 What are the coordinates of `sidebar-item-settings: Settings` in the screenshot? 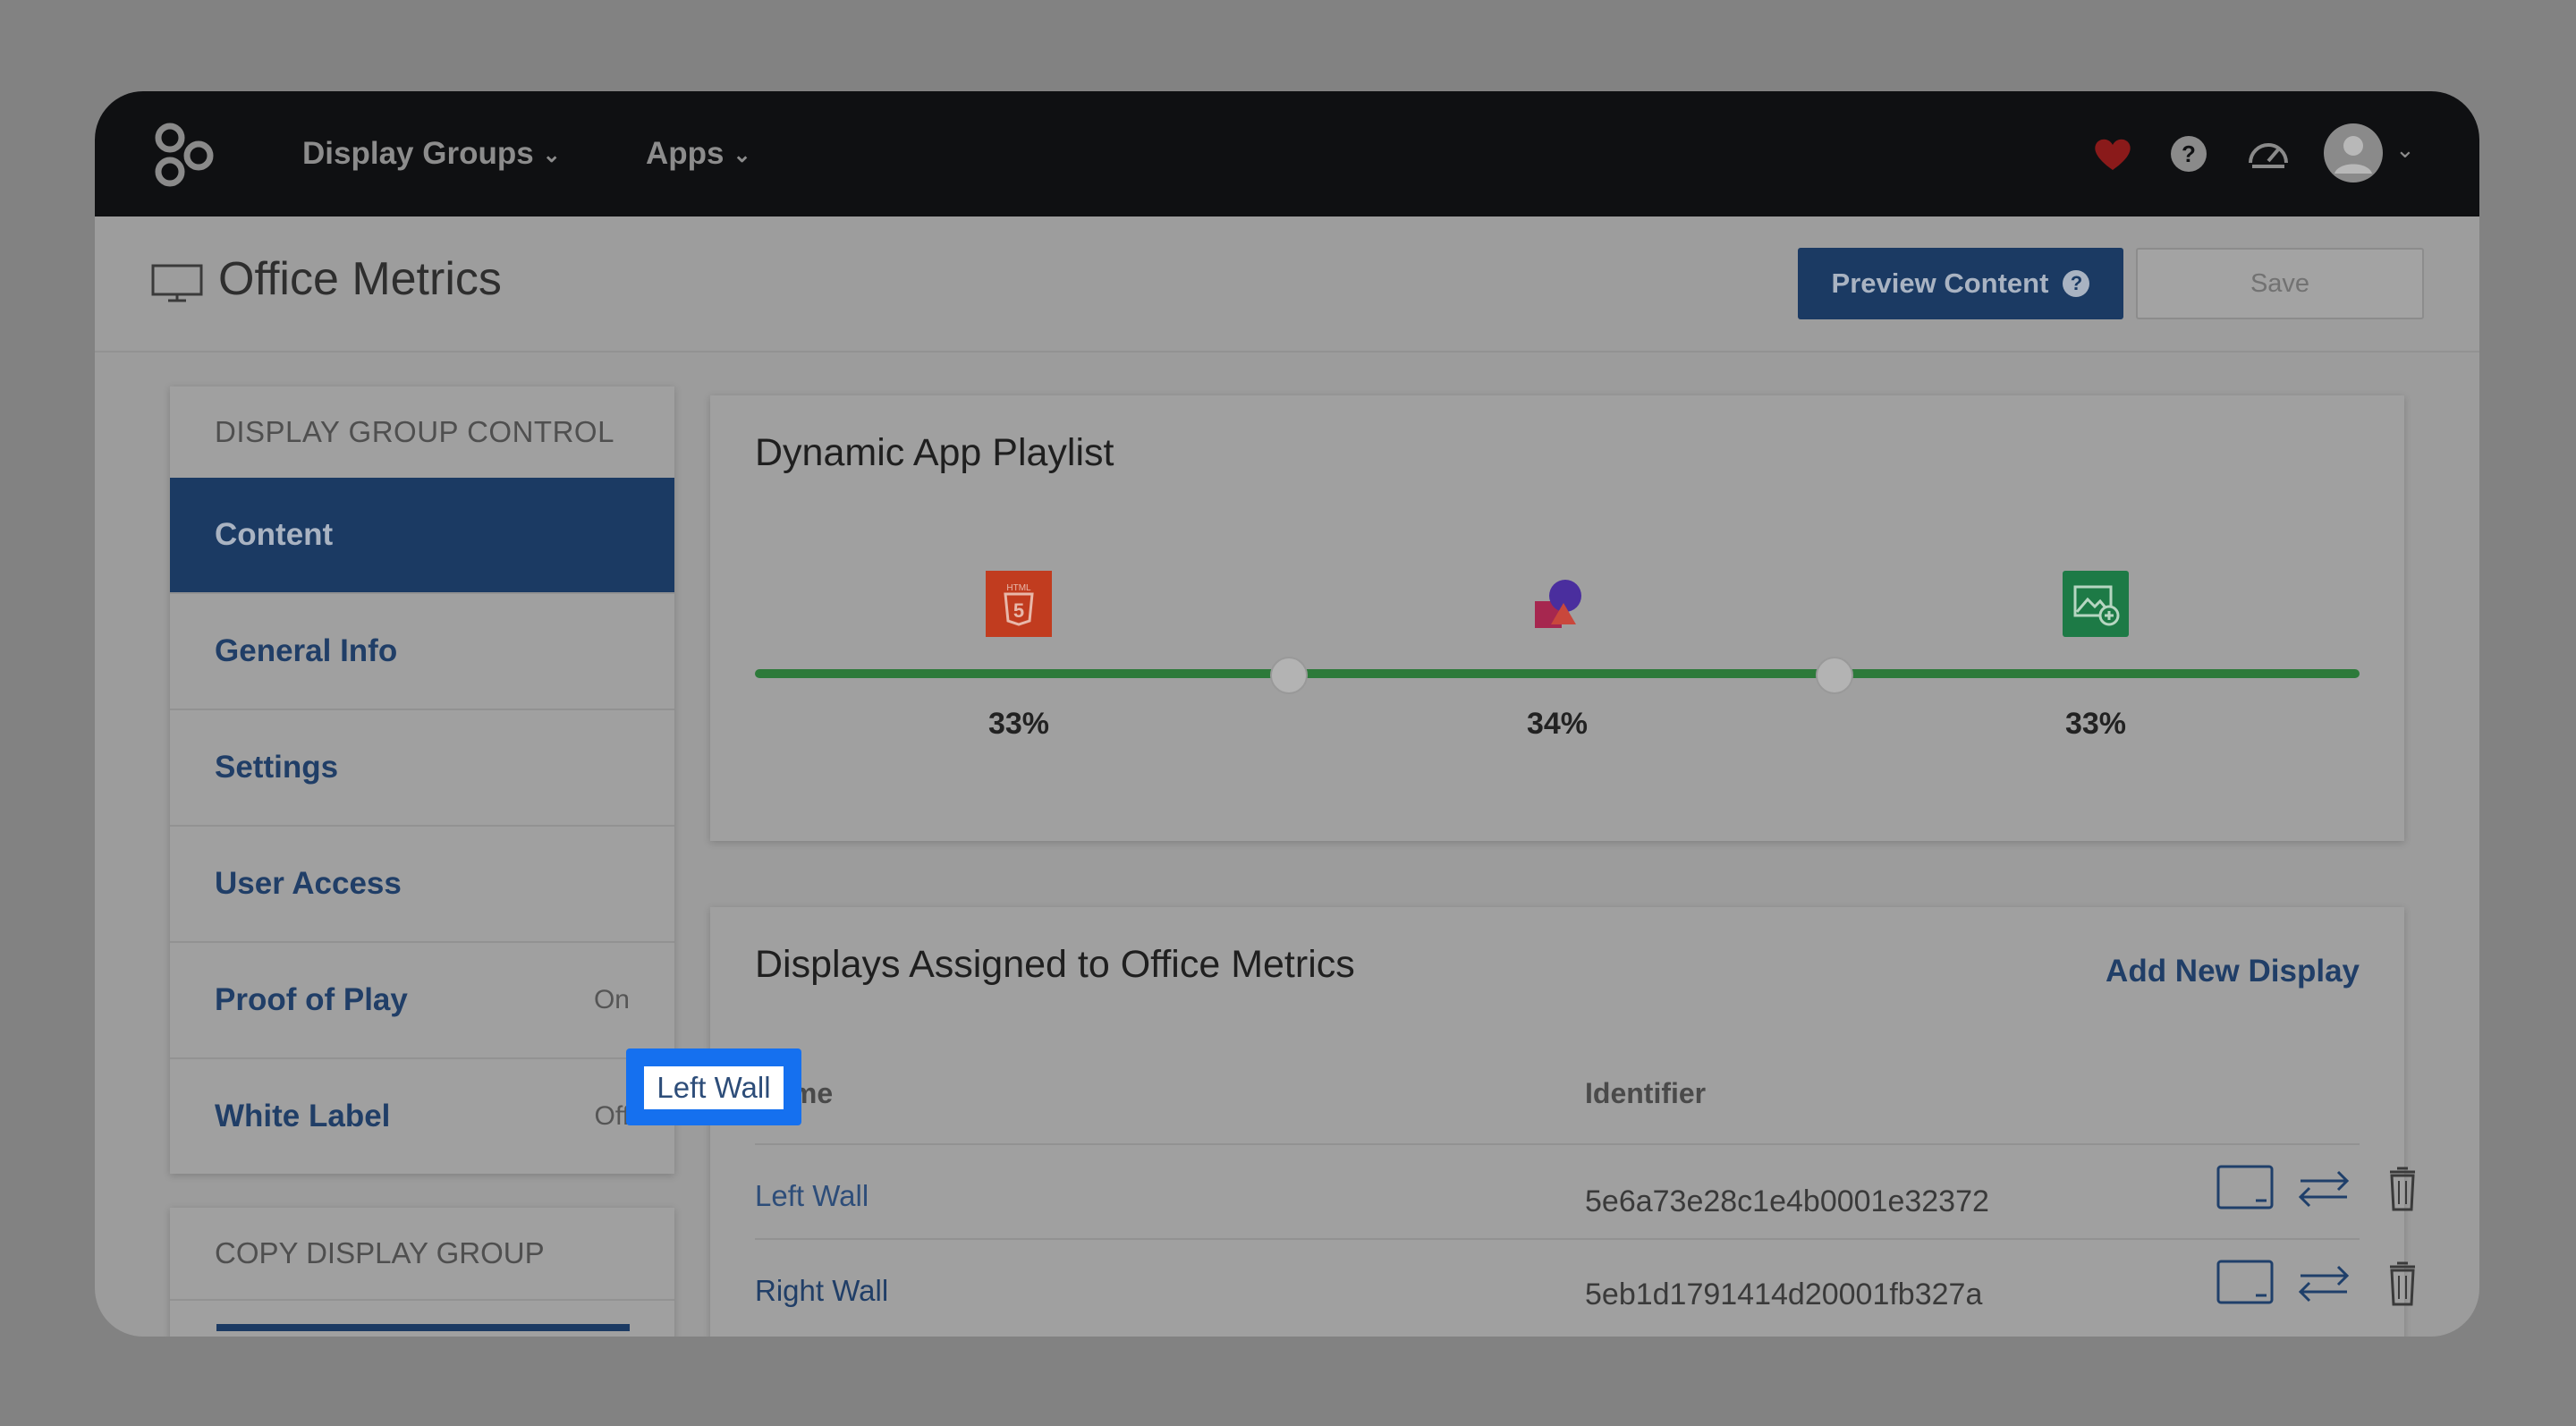 It's located at (422, 767).